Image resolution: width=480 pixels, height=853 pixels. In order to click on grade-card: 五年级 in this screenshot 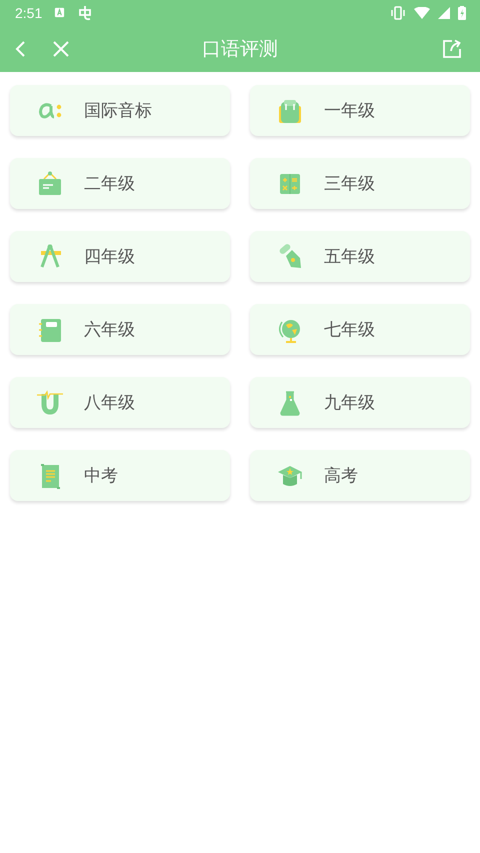, I will do `click(360, 256)`.